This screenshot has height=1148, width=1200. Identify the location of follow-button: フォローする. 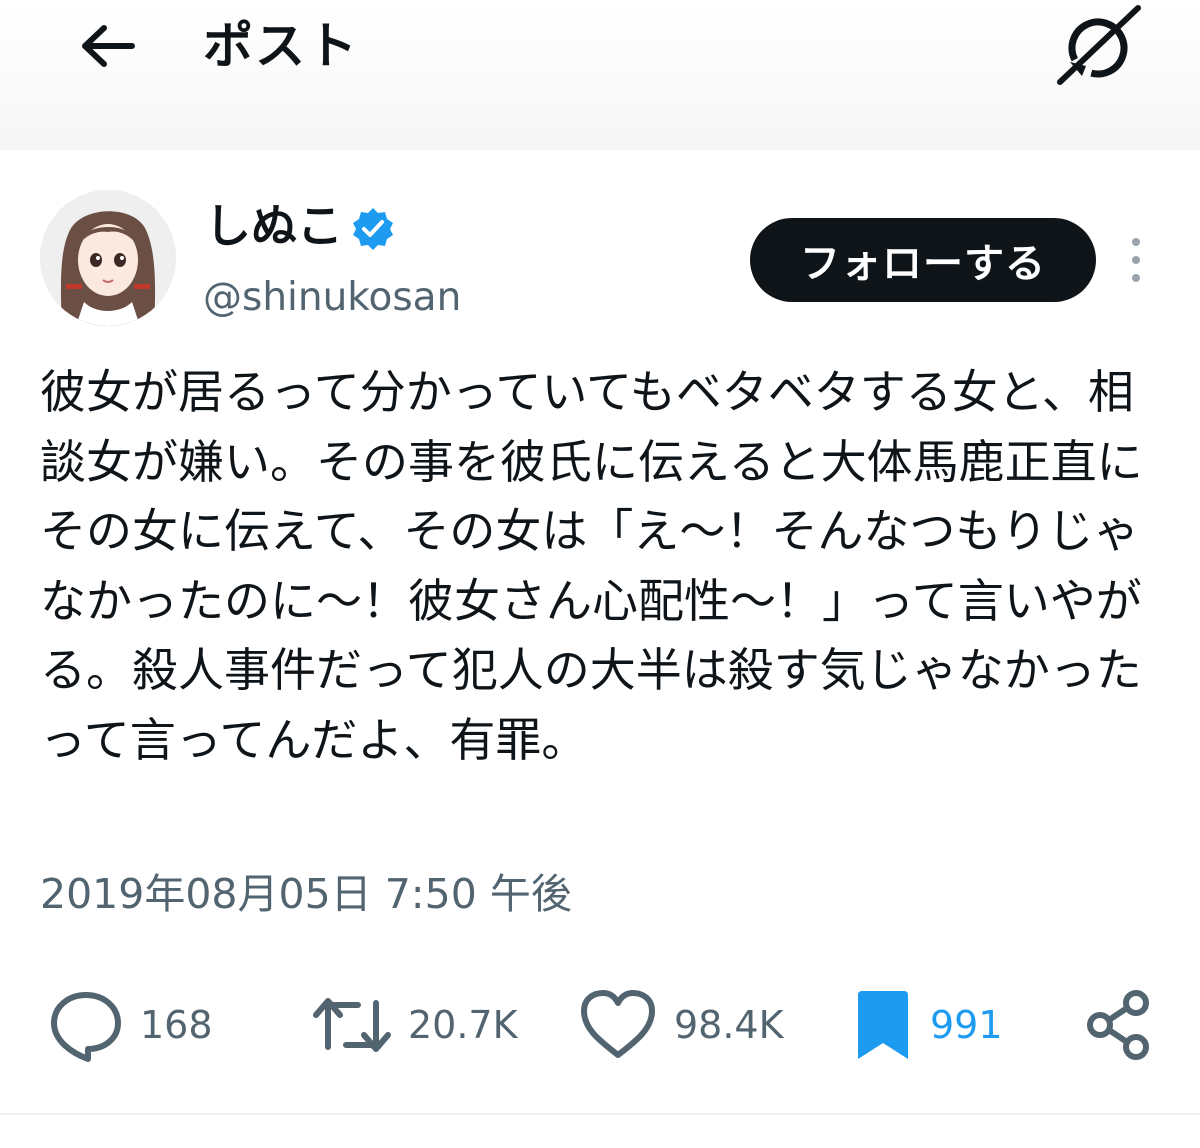
(923, 260).